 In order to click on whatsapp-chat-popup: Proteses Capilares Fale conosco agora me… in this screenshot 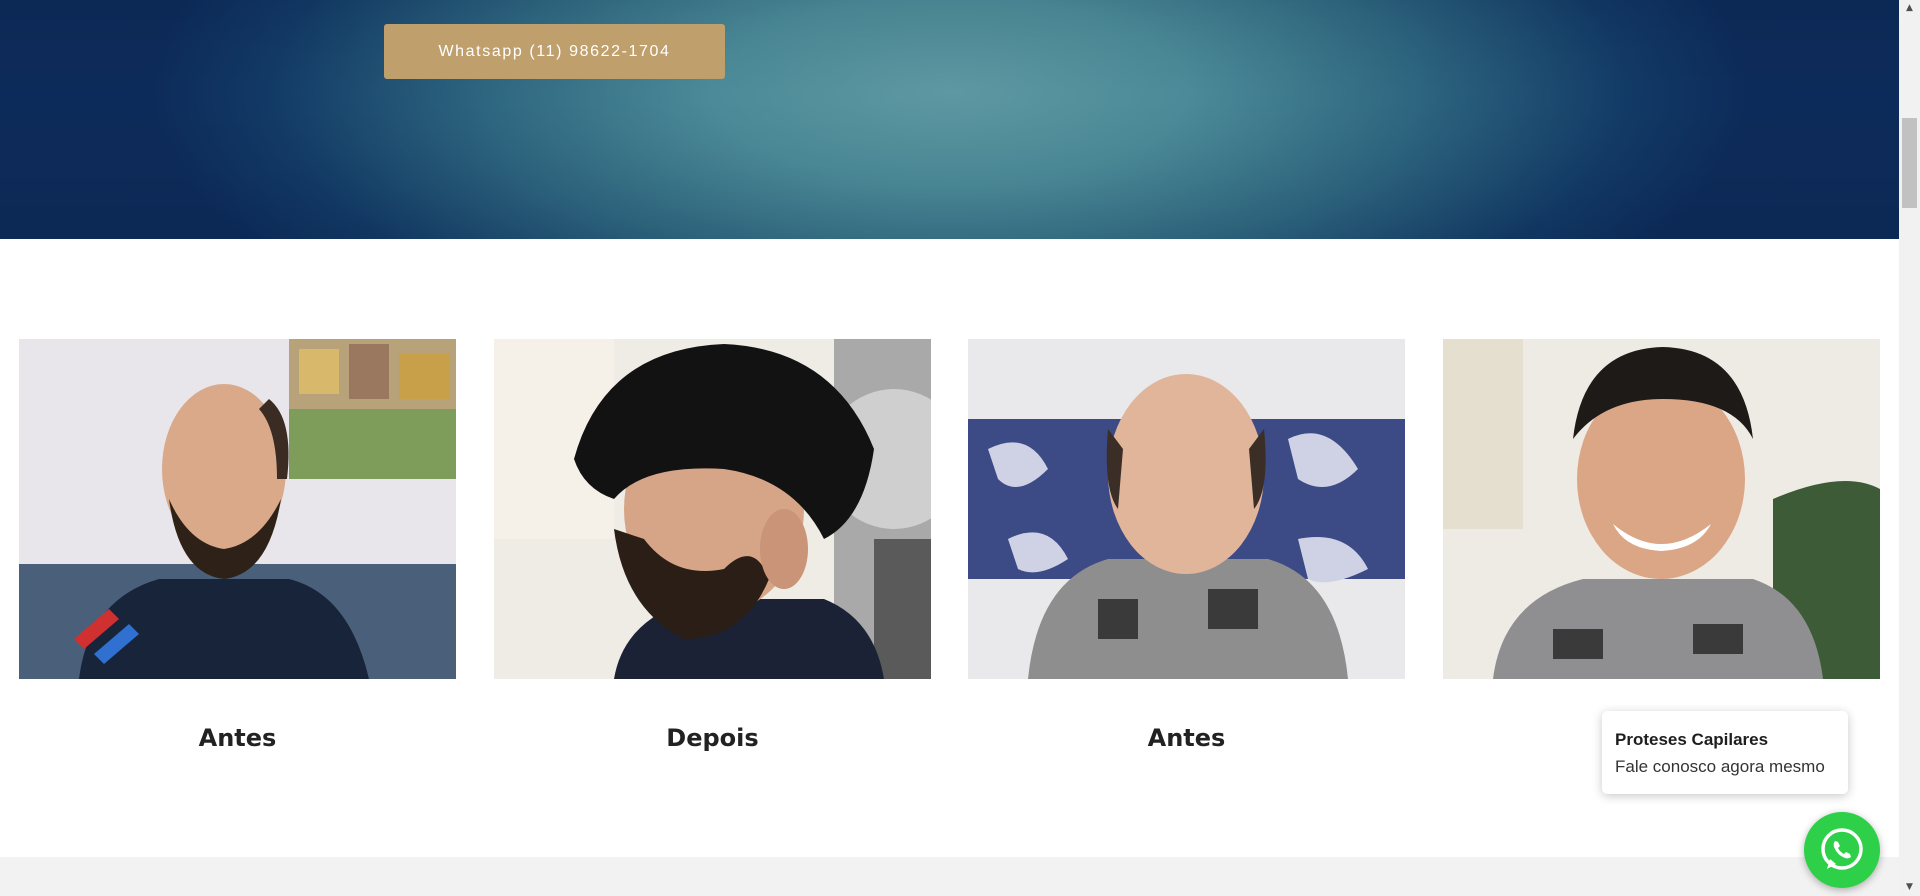, I will do `click(1725, 752)`.